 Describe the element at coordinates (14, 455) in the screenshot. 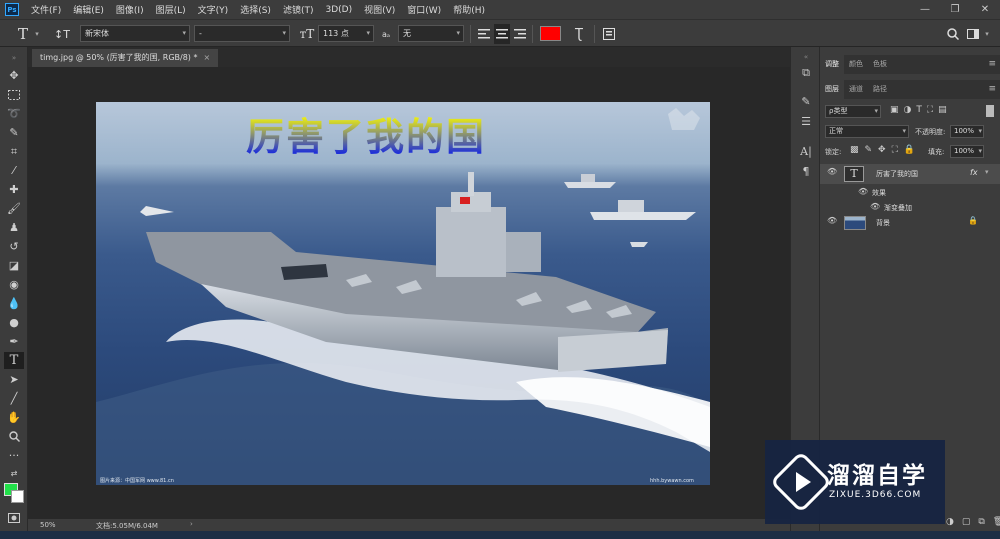

I see `more-tools-icon: ···` at that location.